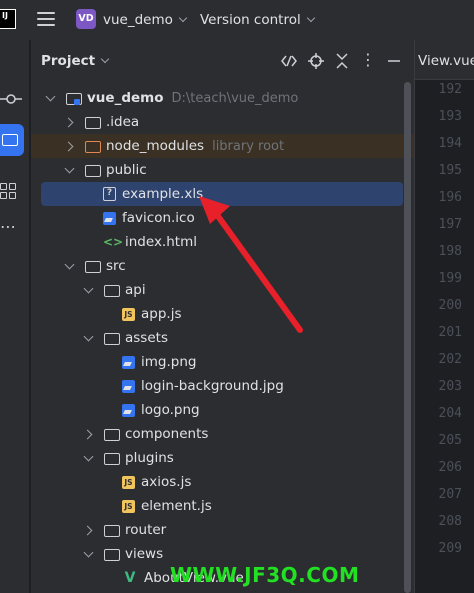  What do you see at coordinates (163, 194) in the screenshot?
I see `tree-item-label: example.xls` at bounding box center [163, 194].